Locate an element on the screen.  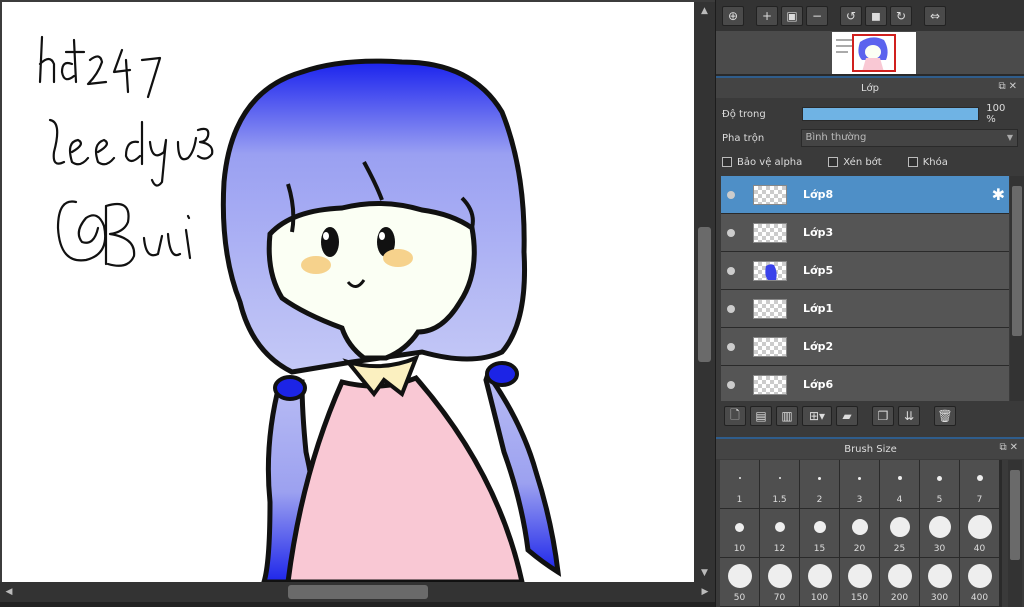
brush-size-label: 150 is located at coordinates (859, 598).